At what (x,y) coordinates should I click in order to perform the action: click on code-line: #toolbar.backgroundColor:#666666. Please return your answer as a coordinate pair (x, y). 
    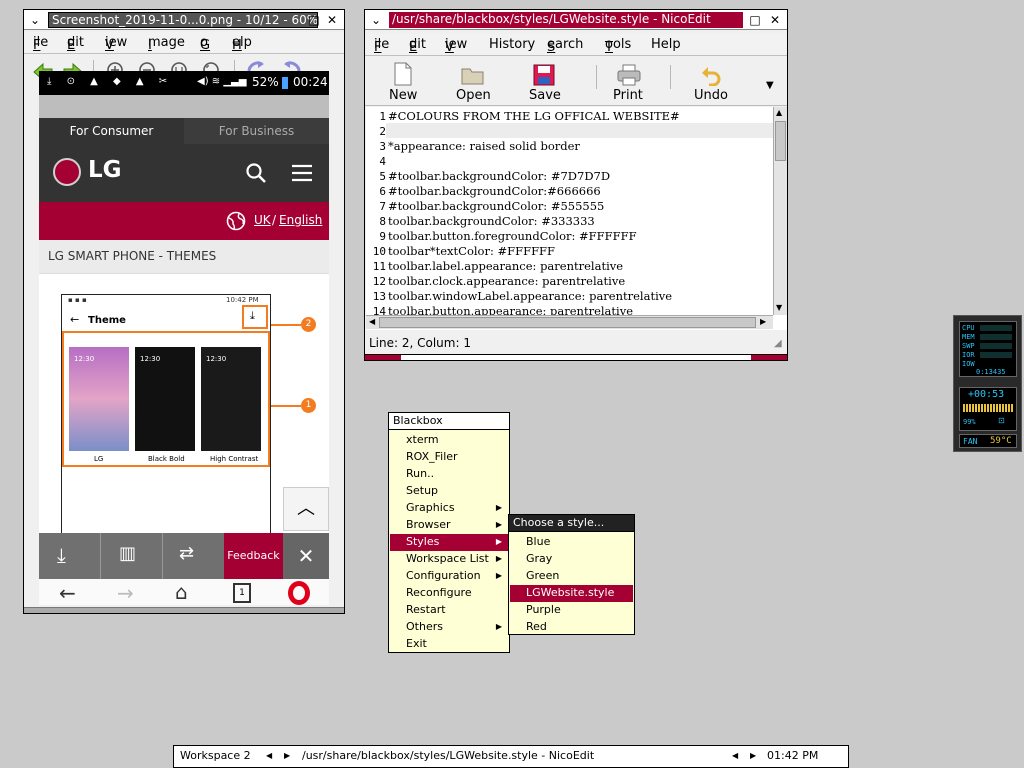
    Looking at the image, I should click on (494, 191).